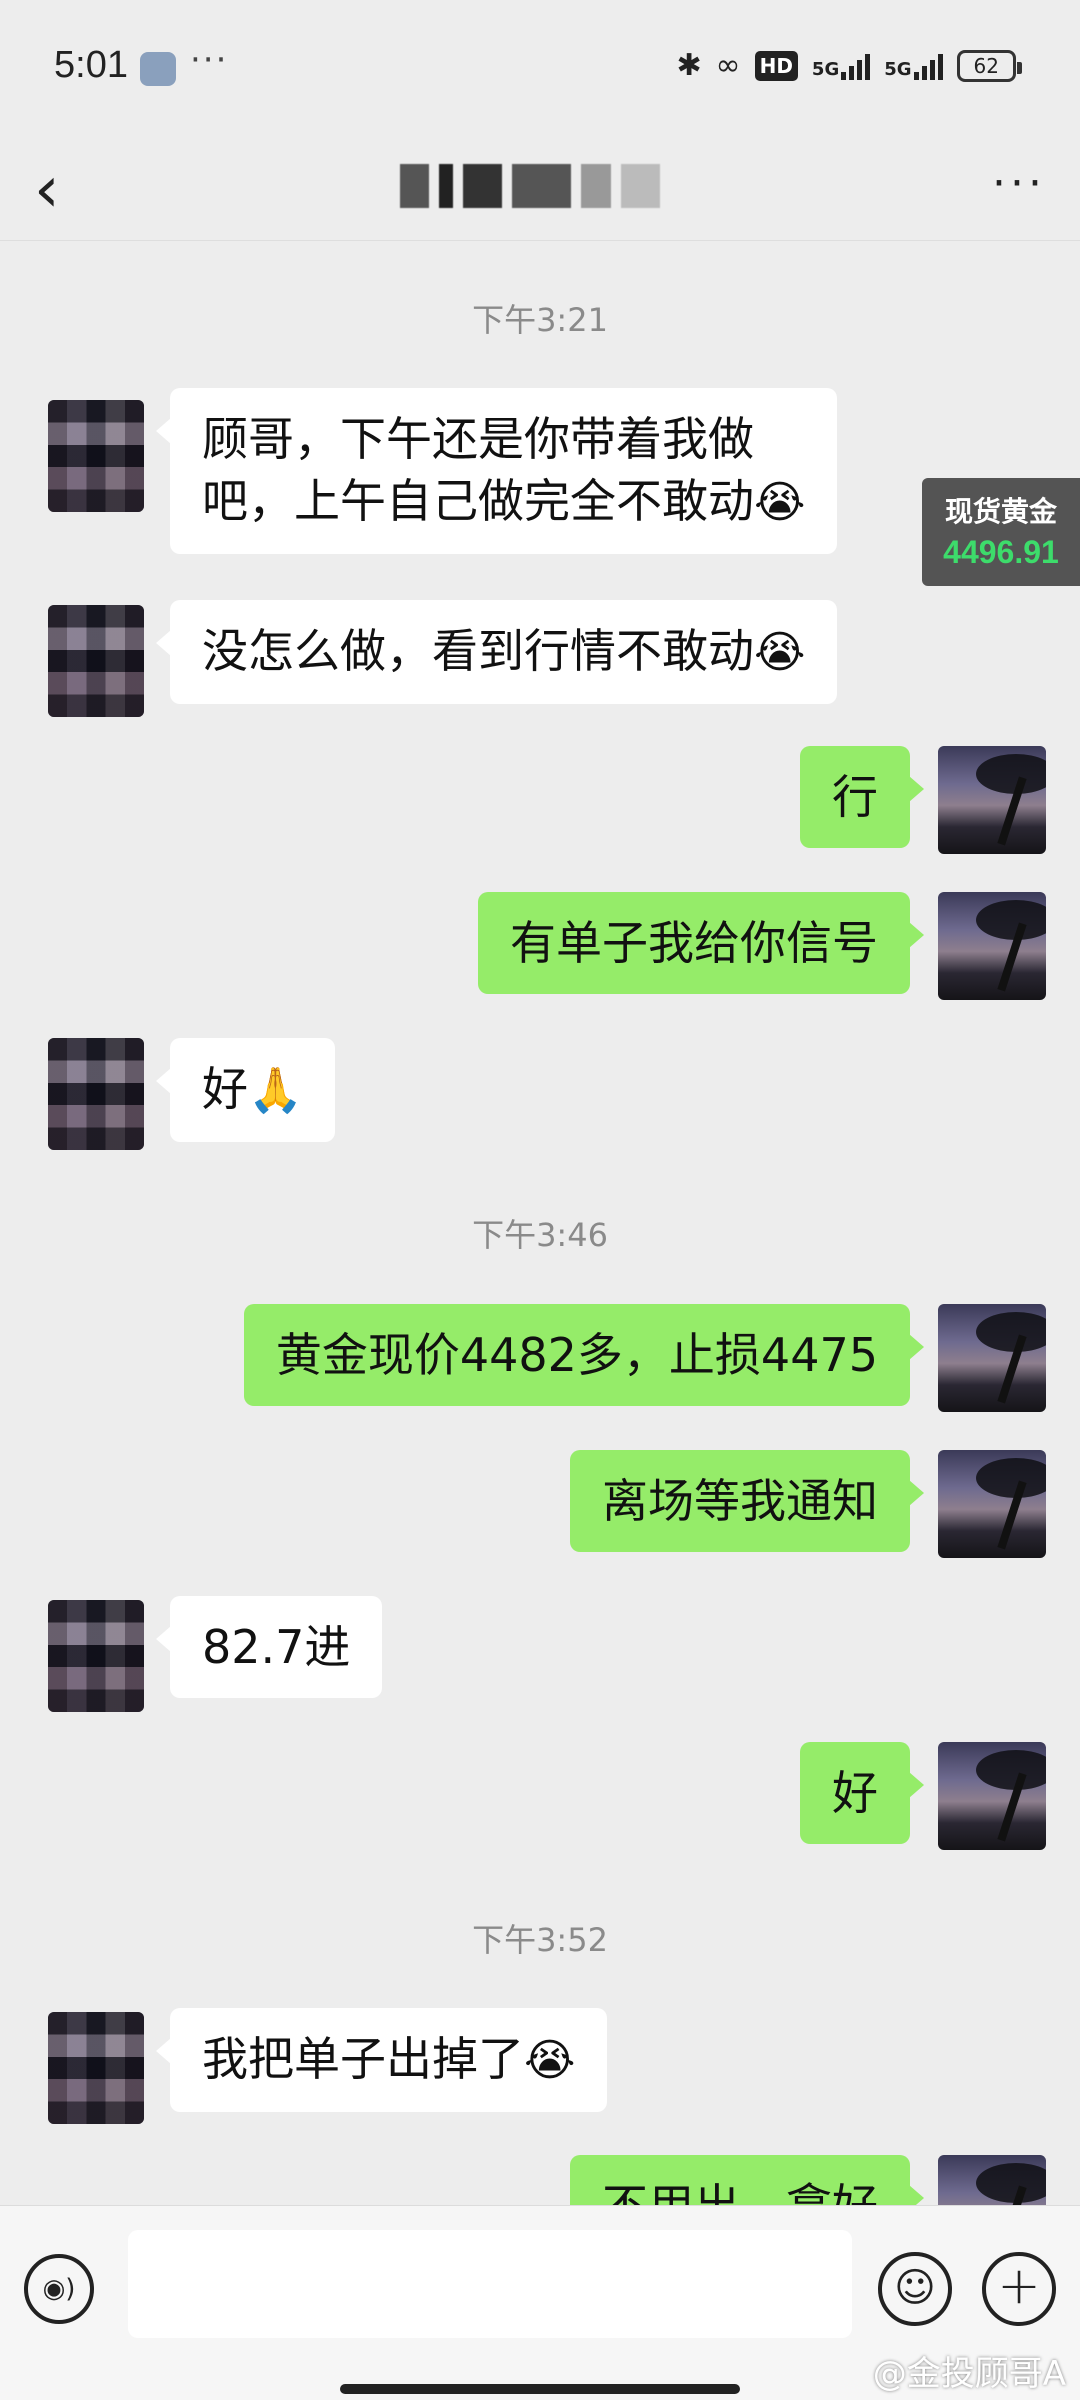 This screenshot has width=1080, height=2400. I want to click on watermark: @金投顾哥A, so click(969, 2374).